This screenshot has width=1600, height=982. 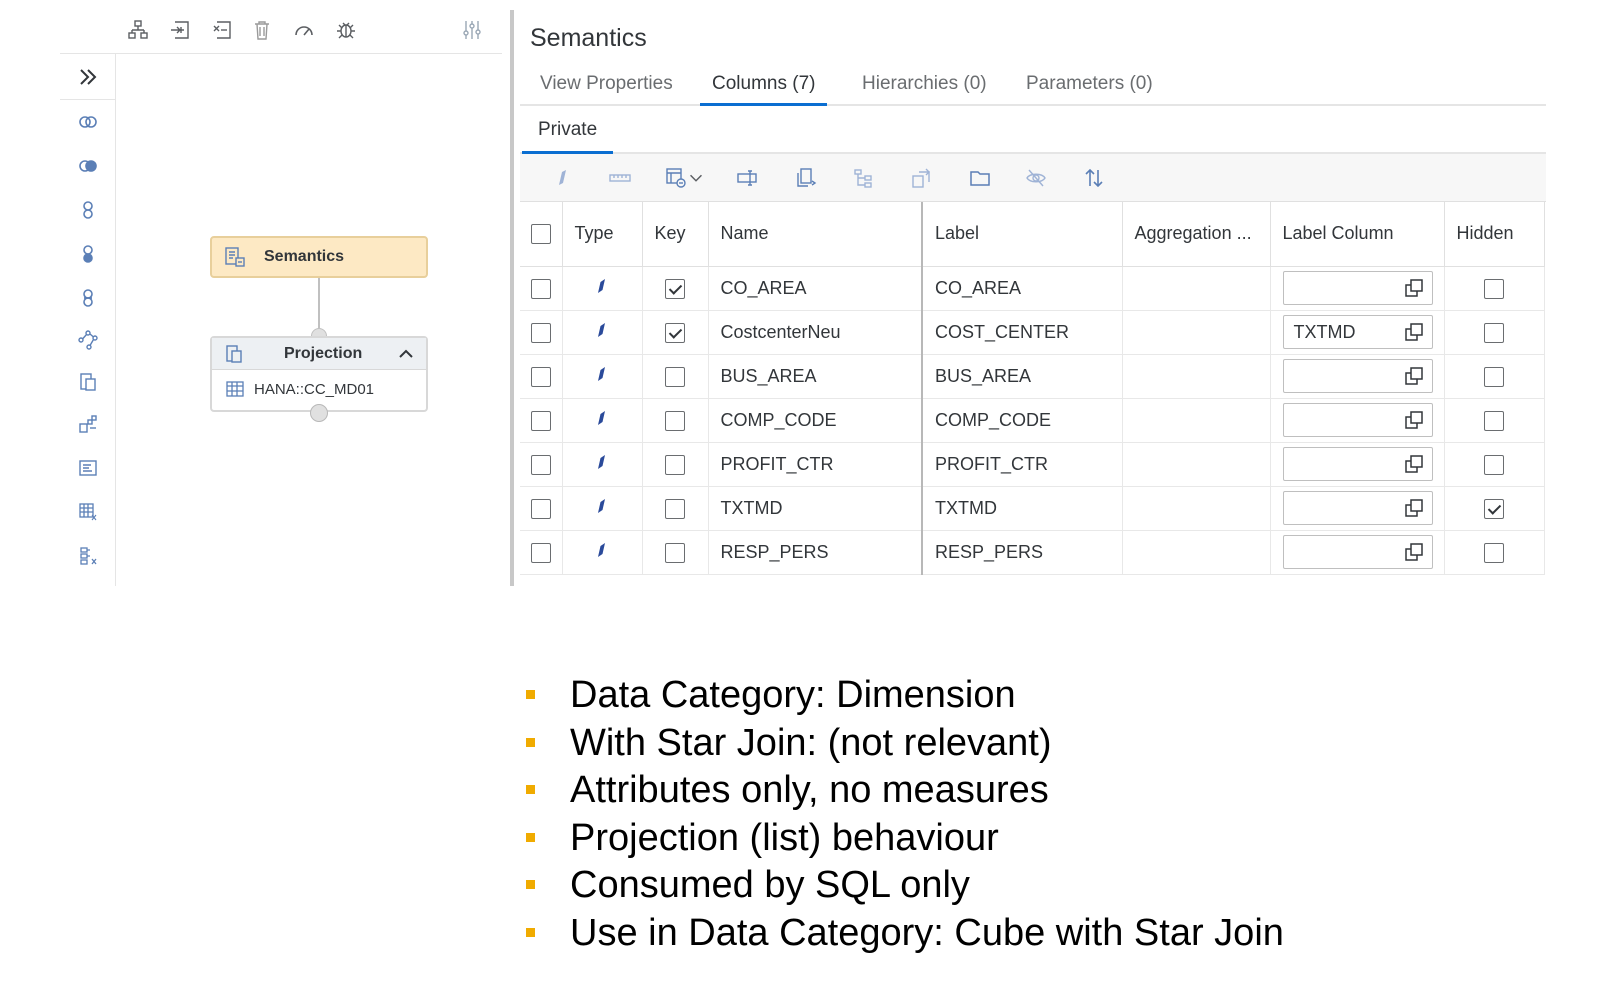 I want to click on name-cell: BUS_AREA, so click(x=815, y=376).